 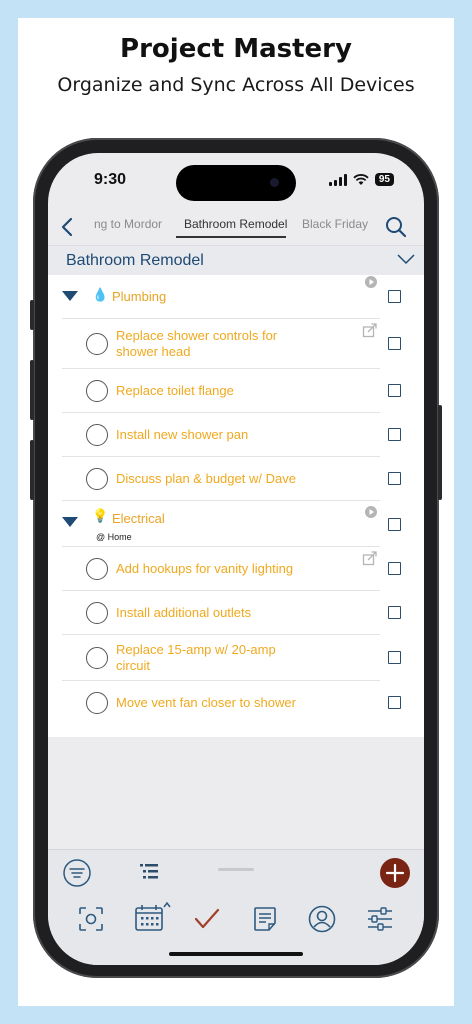 I want to click on task-row: Move vent fan closer to shower, so click(x=236, y=703).